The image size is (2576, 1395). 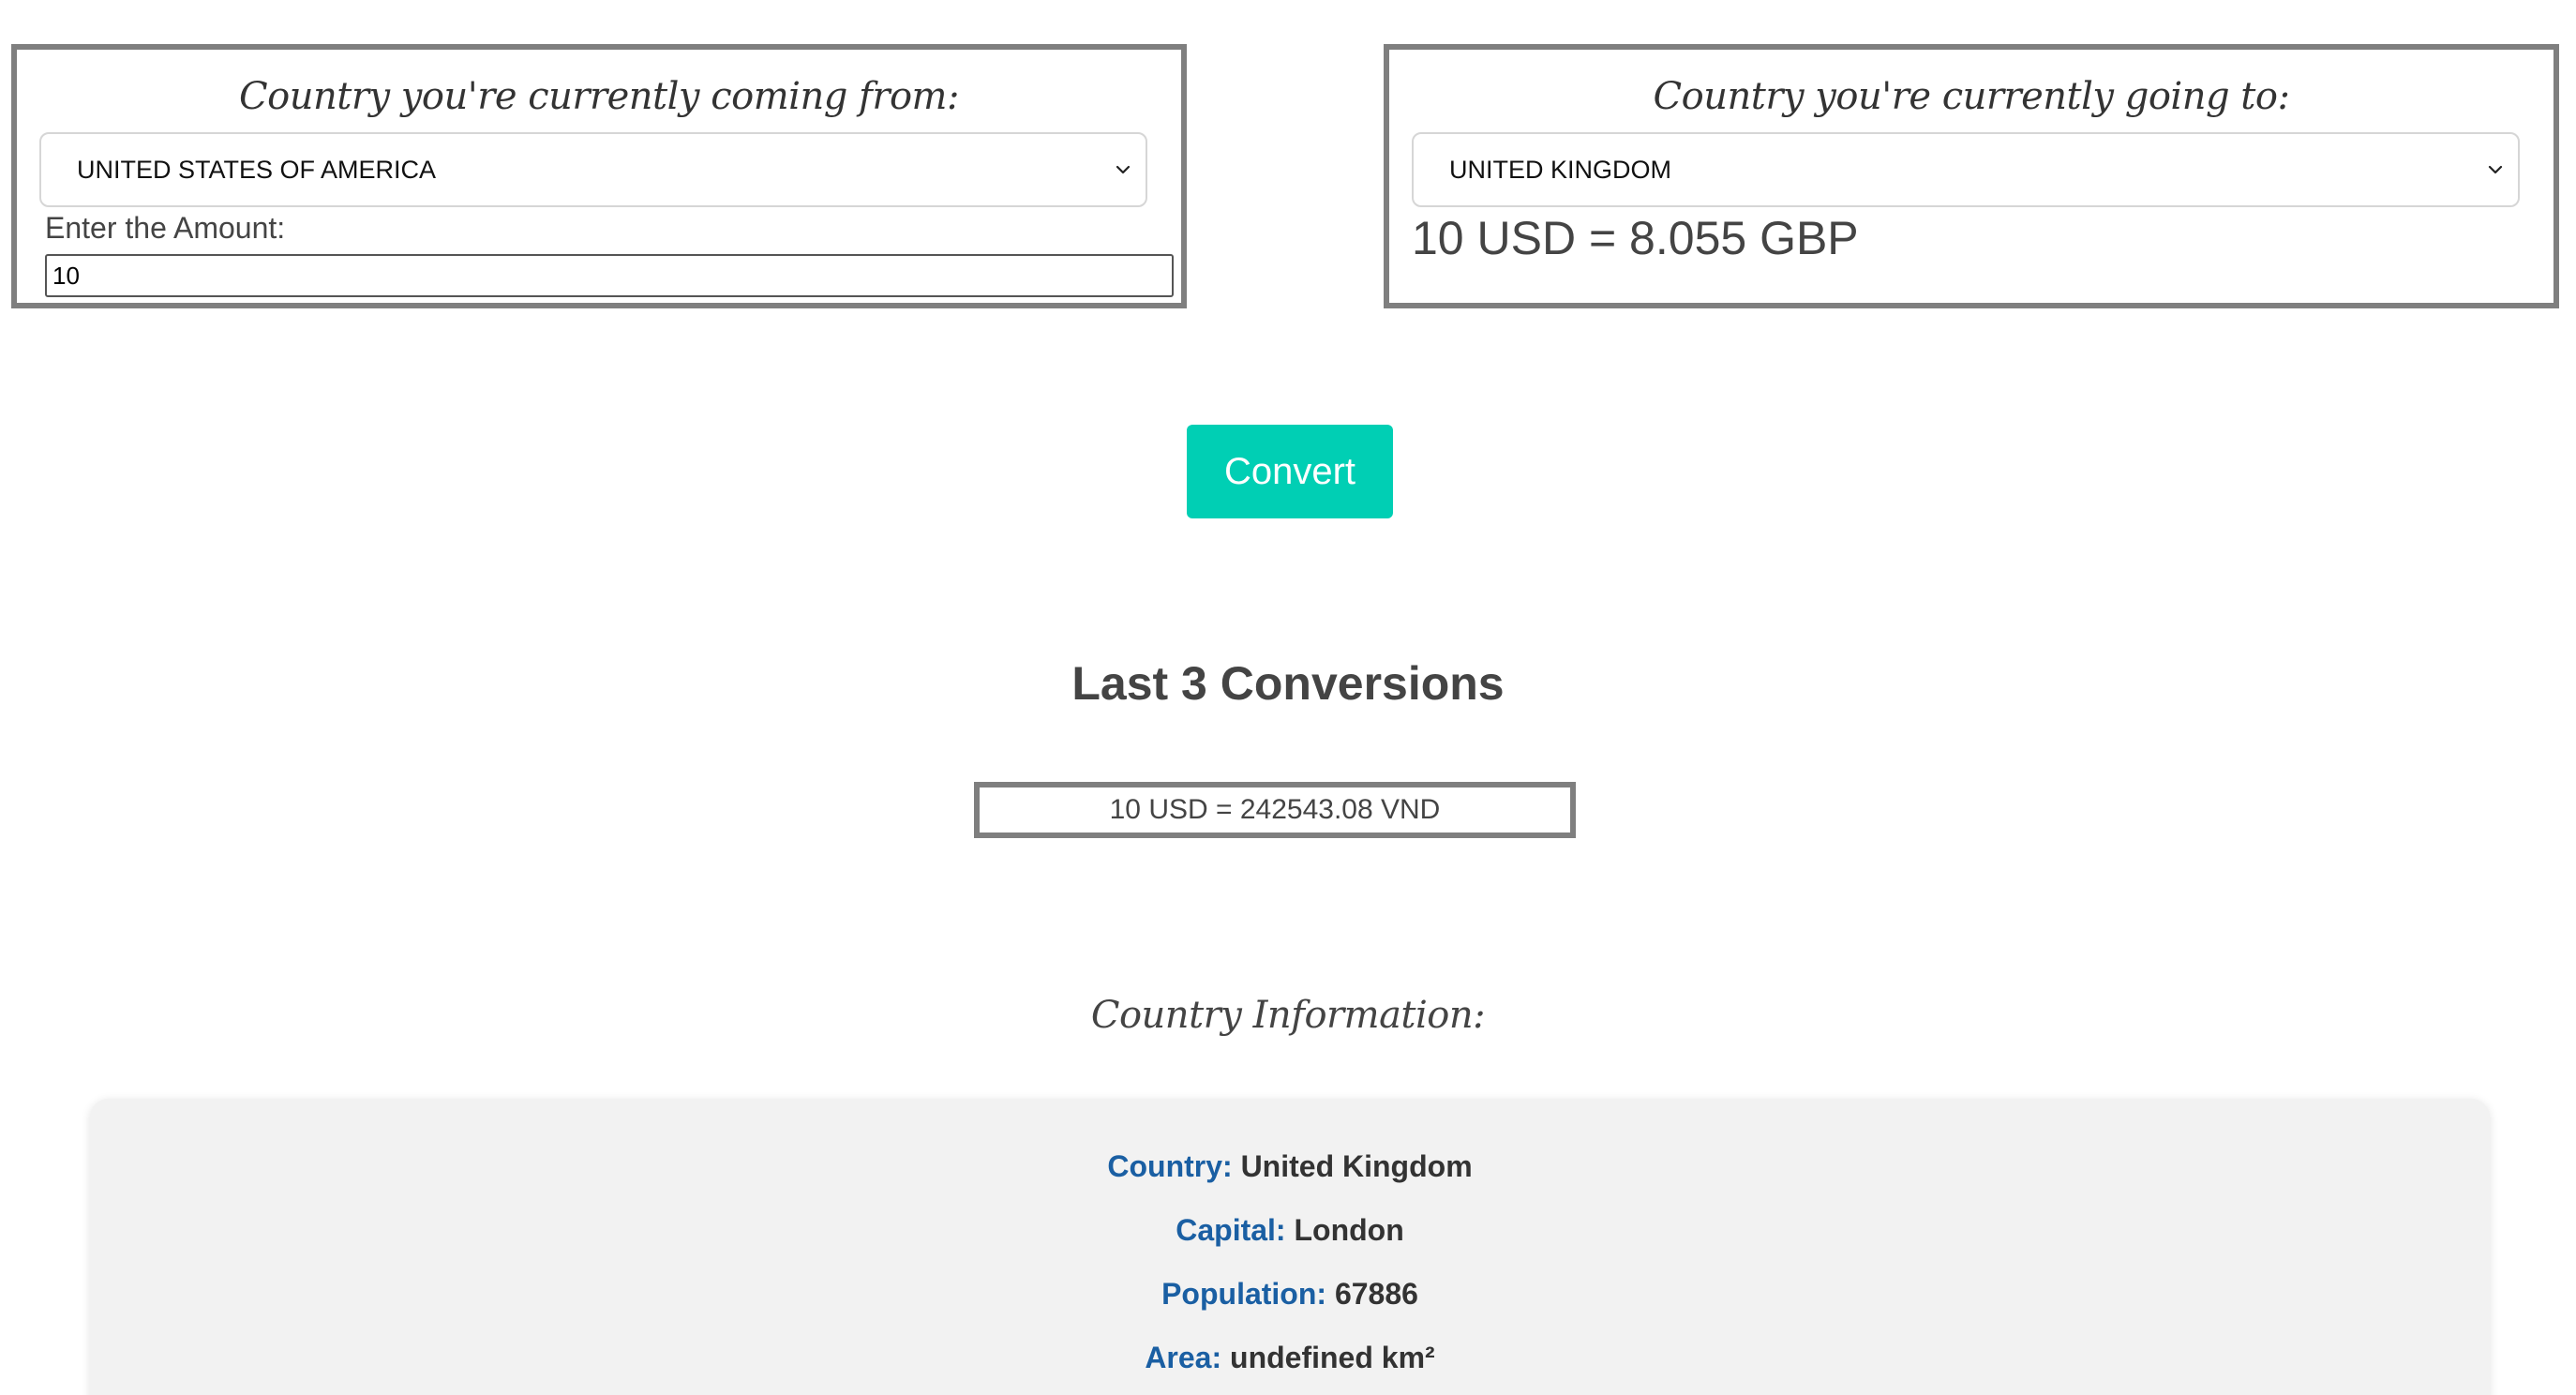 I want to click on to-country-heading: Country you're currently going to:, so click(x=1971, y=96).